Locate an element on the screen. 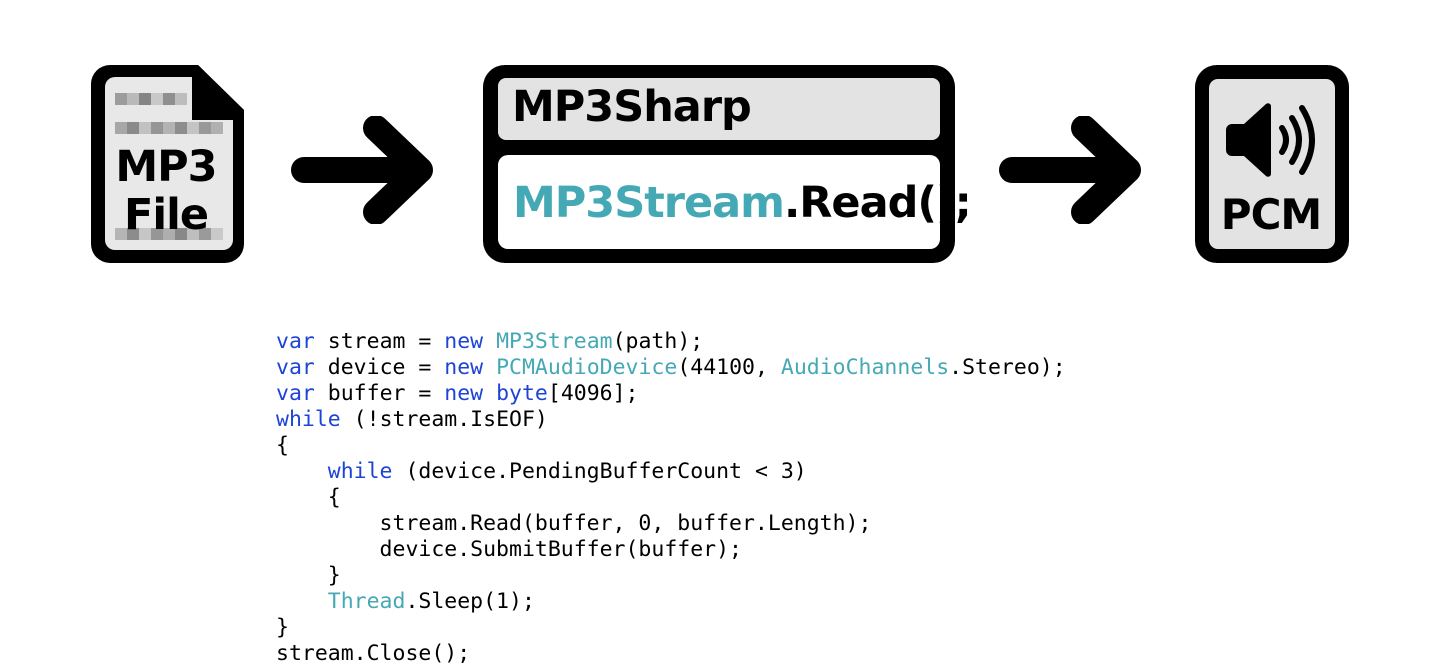 This screenshot has height=668, width=1440. code-line: device.SubmitBuffer(buffer); is located at coordinates (671, 550).